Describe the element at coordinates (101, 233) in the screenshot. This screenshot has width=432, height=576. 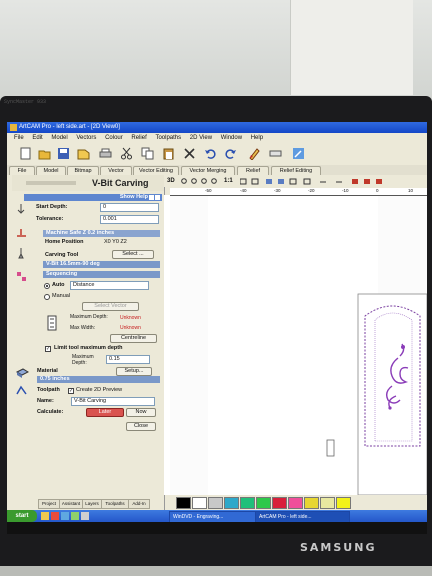
I see `machine-safe-bar: Machine Safe Z 0.2 inches` at that location.